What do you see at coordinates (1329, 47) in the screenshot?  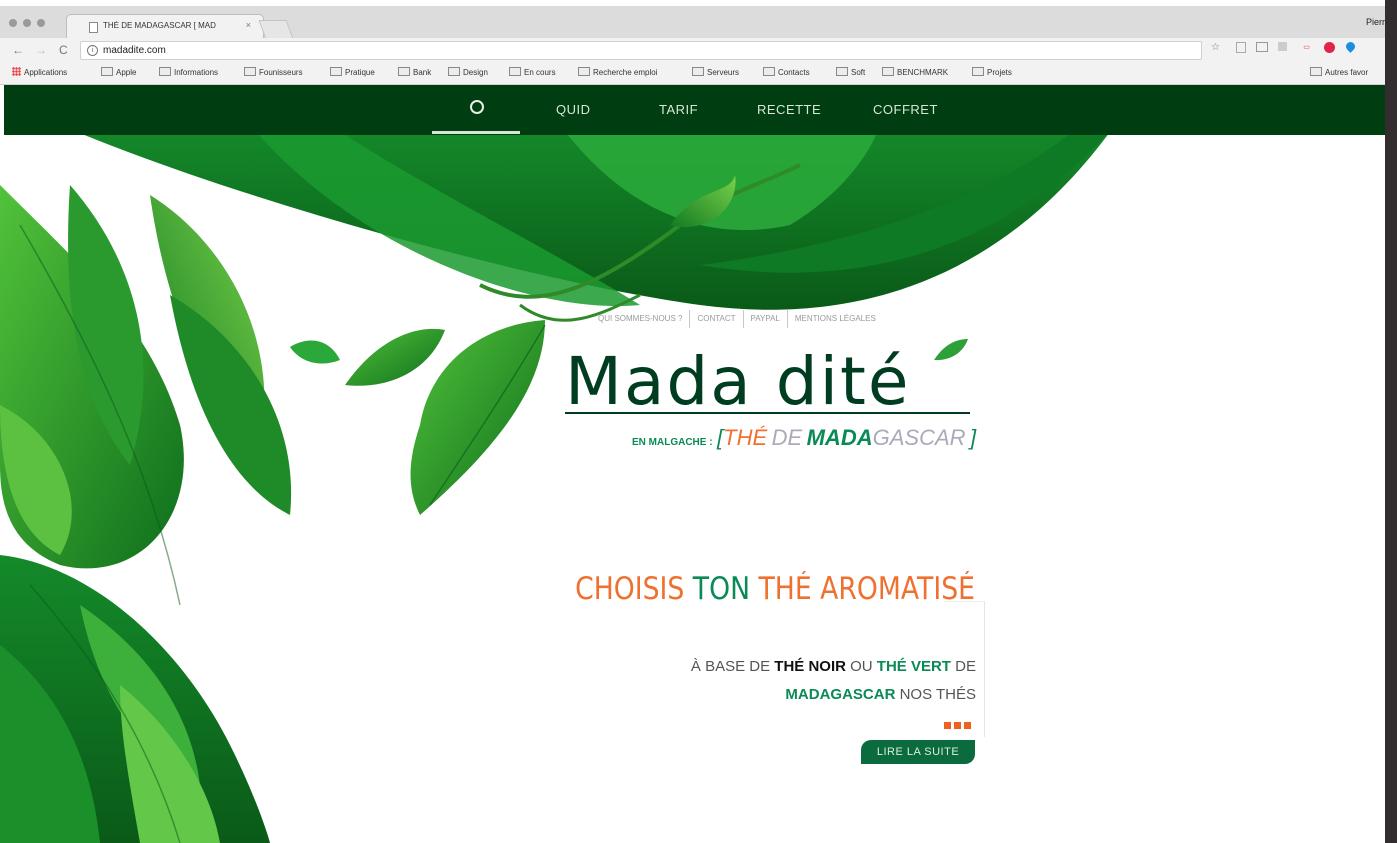 I see `pinterest-icon` at bounding box center [1329, 47].